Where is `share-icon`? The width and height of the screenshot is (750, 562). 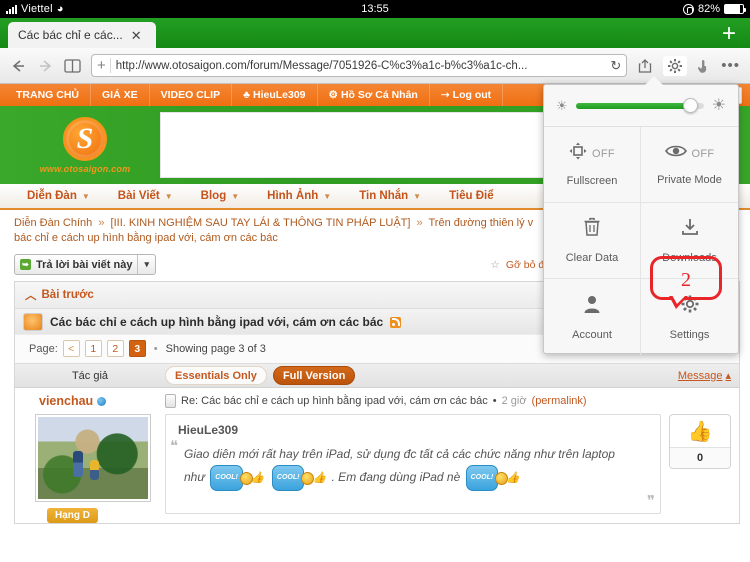 share-icon is located at coordinates (645, 66).